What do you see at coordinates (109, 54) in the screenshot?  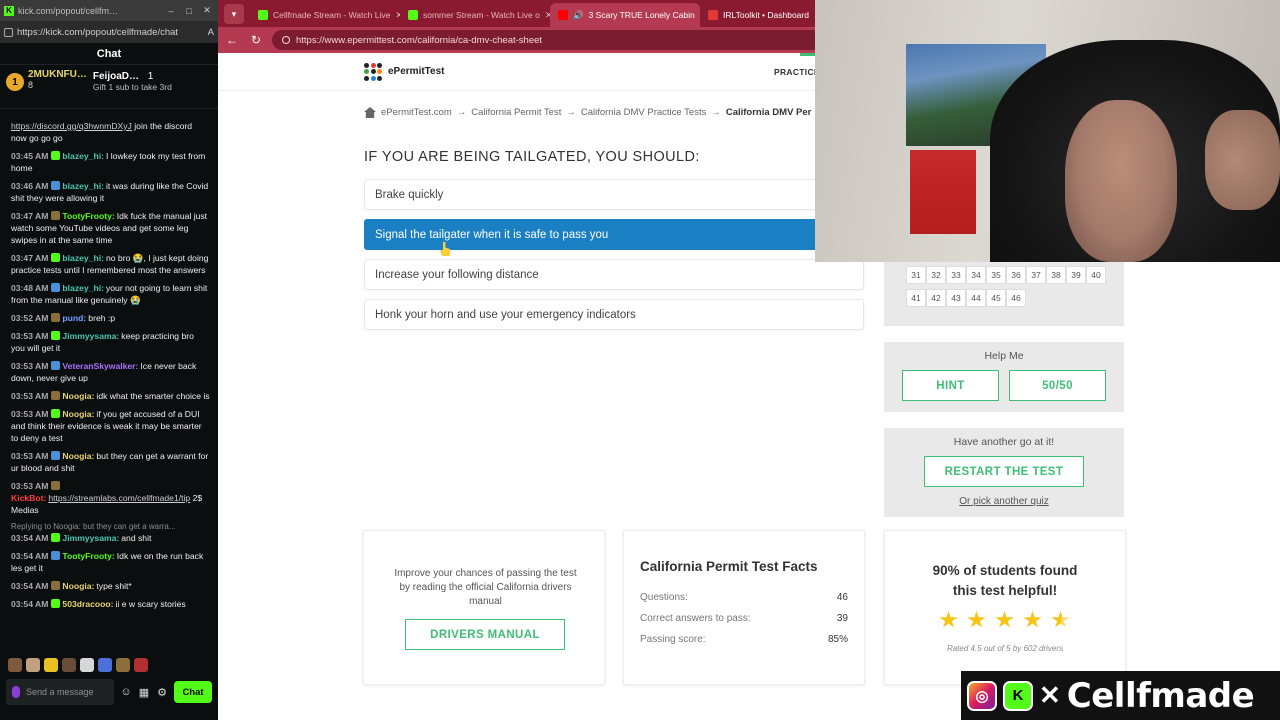 I see `chat-header: Chat` at bounding box center [109, 54].